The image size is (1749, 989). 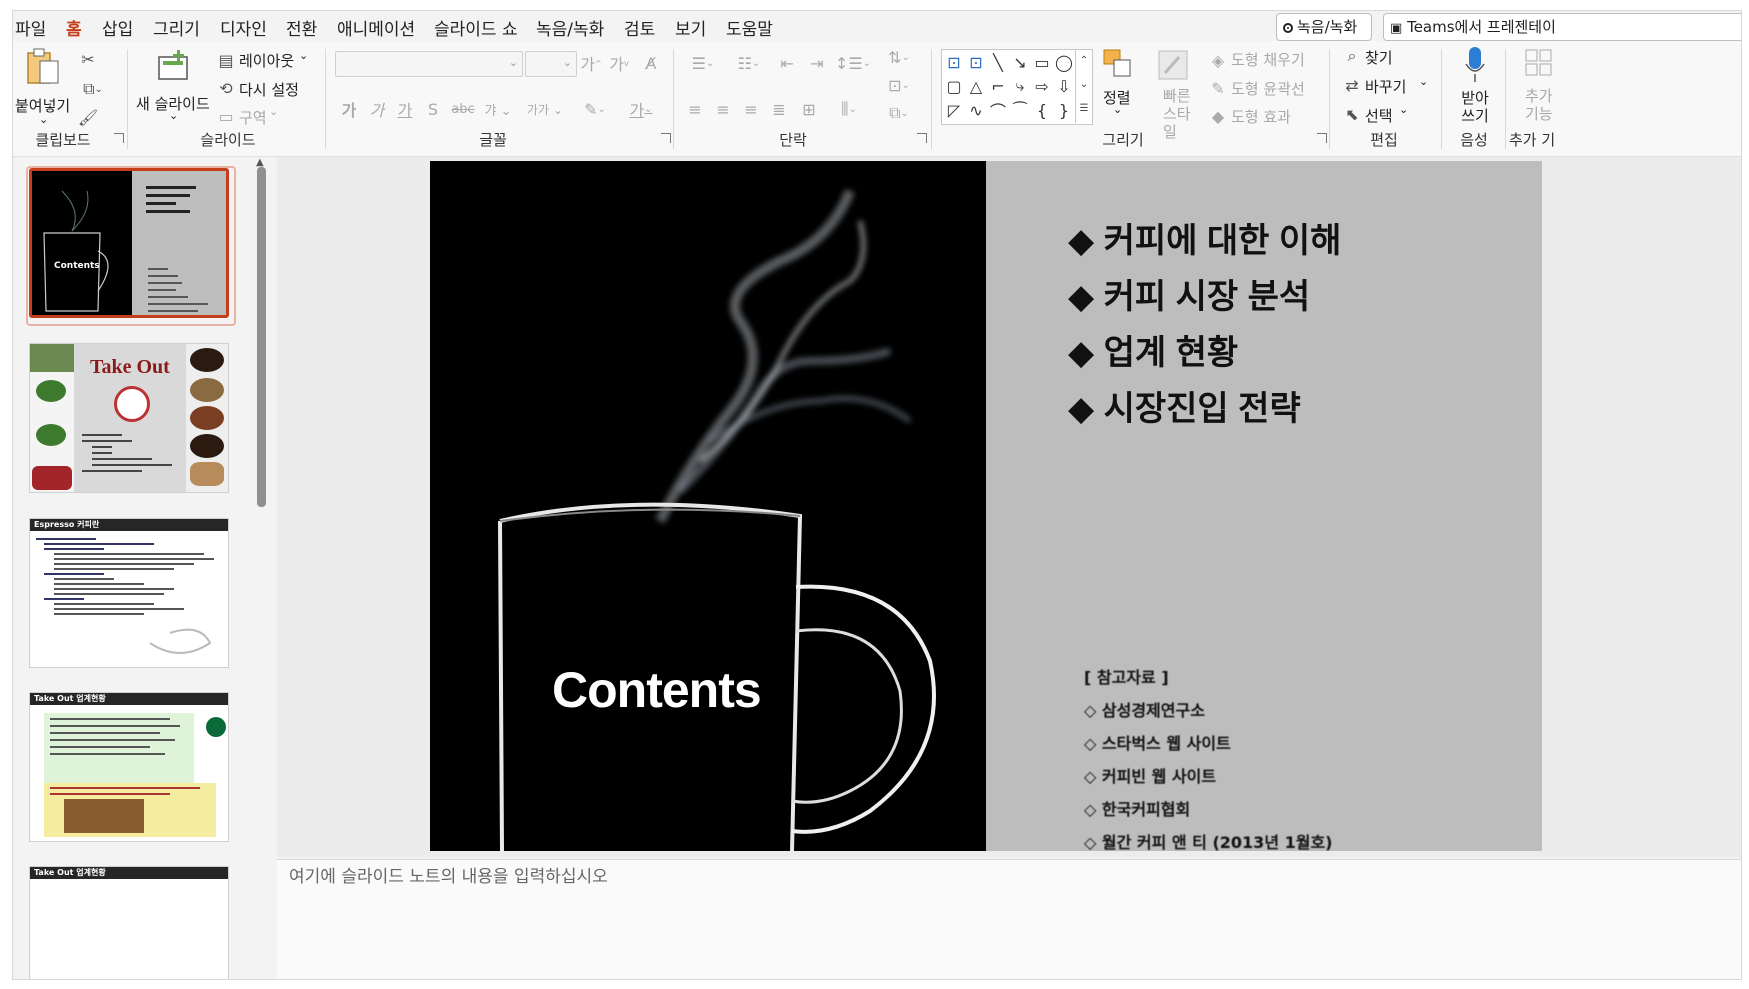 What do you see at coordinates (43, 67) in the screenshot?
I see `paste-icon` at bounding box center [43, 67].